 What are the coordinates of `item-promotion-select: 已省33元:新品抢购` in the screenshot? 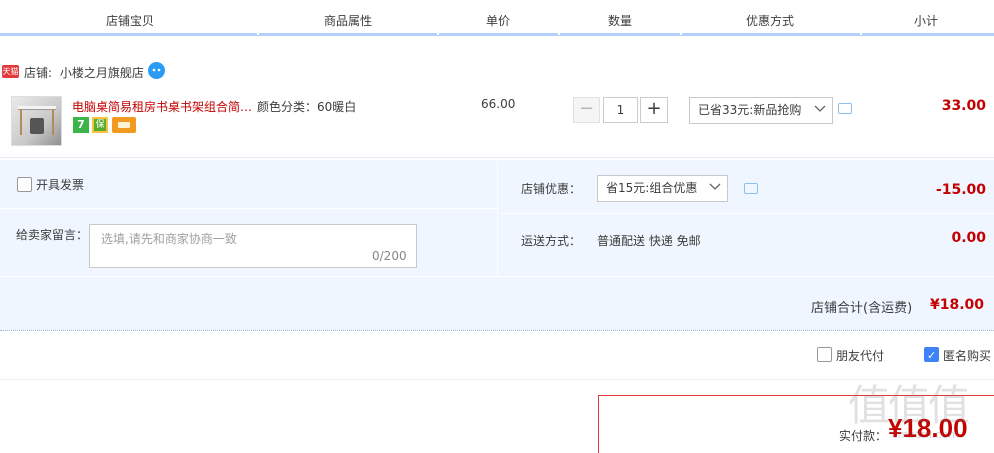 It's located at (761, 110).